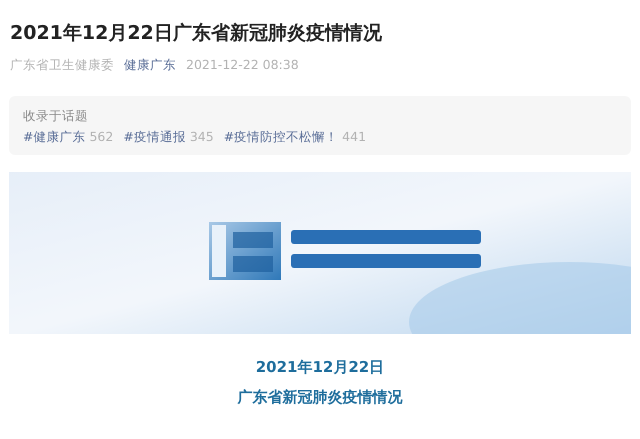 This screenshot has width=640, height=439. Describe the element at coordinates (281, 136) in the screenshot. I see `topic-link: #疫情防控不松懈！` at that location.